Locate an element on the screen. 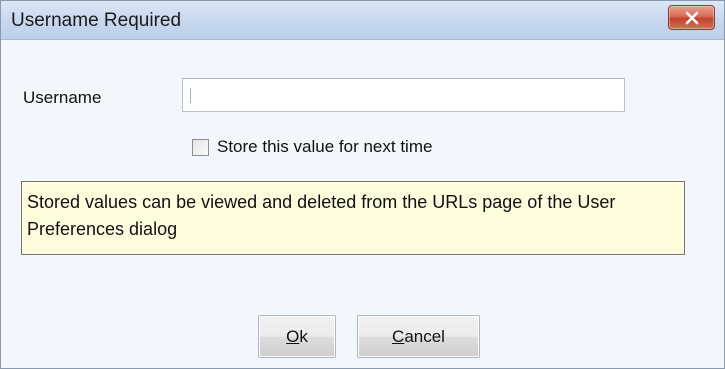  close-icon is located at coordinates (692, 18).